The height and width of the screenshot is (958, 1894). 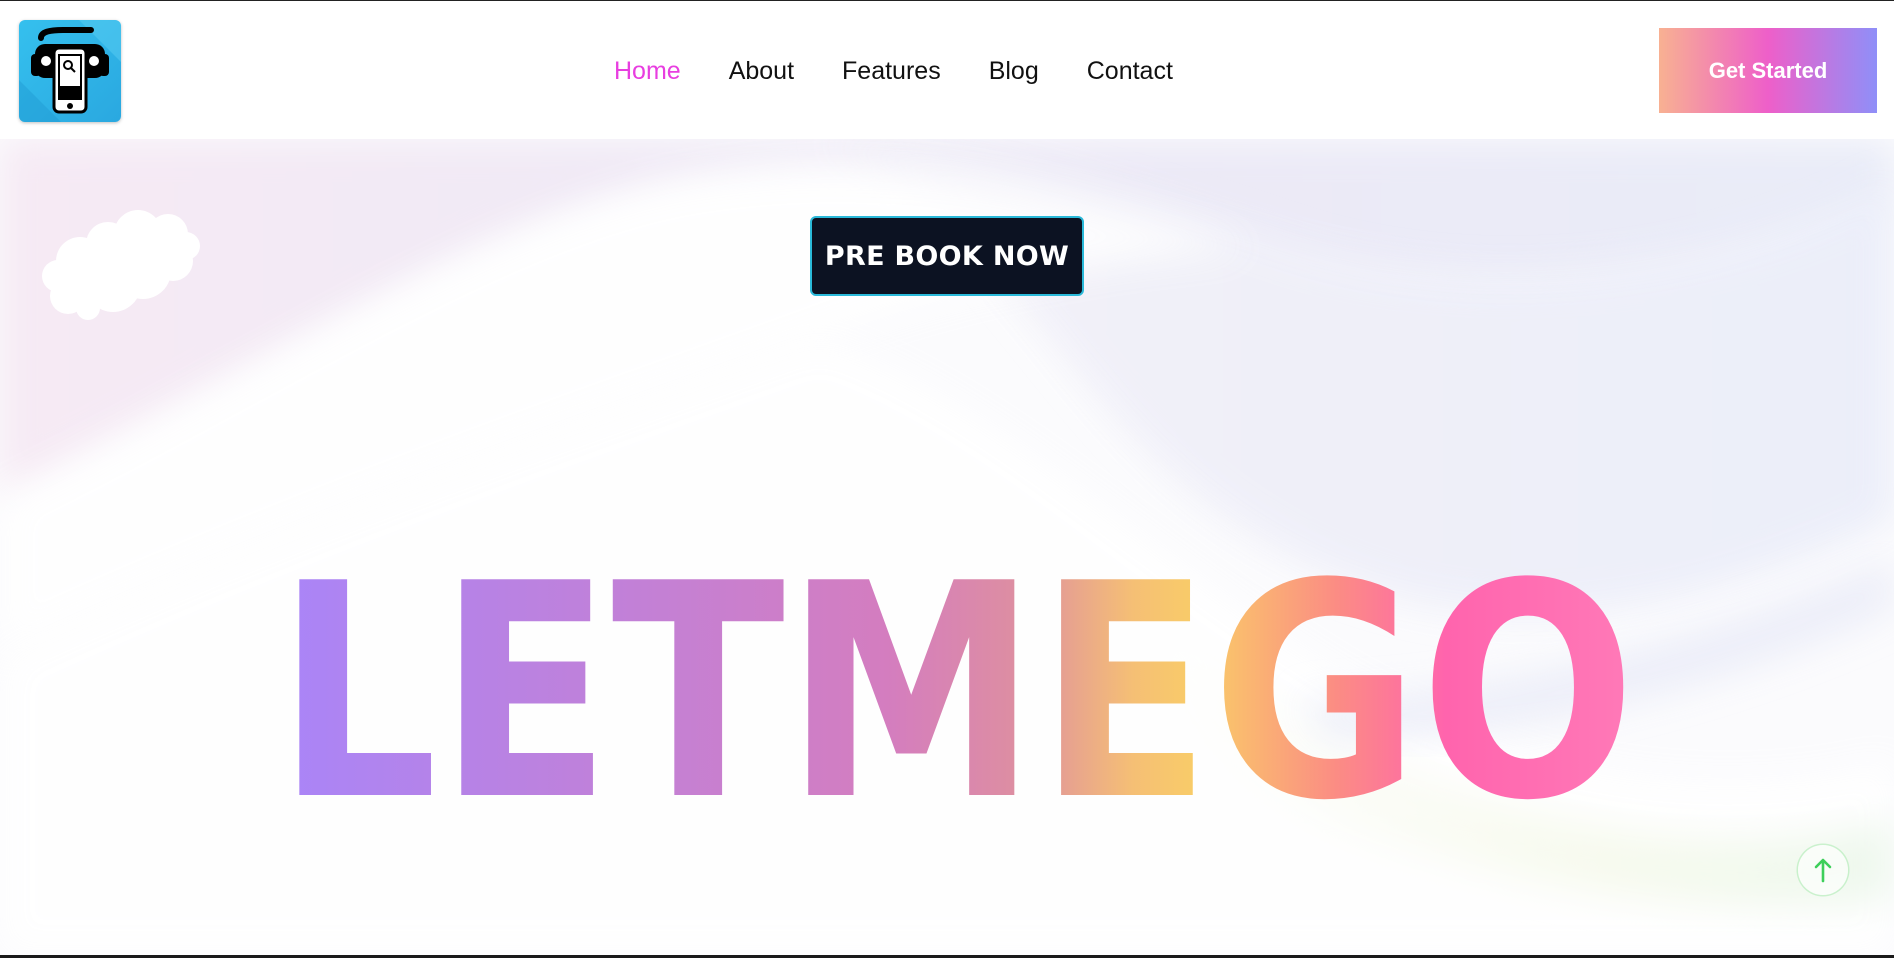 I want to click on car-phone-app-icon, so click(x=70, y=71).